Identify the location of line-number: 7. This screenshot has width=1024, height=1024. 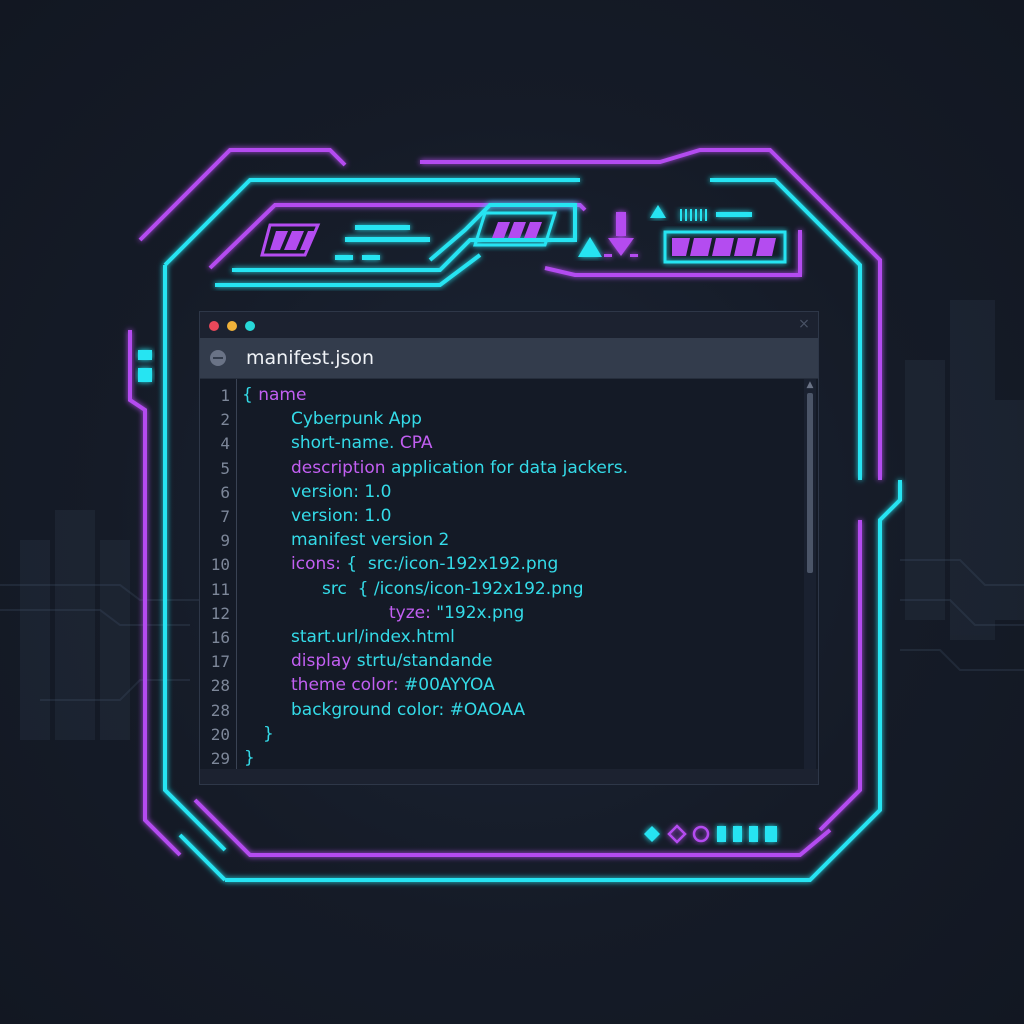
(225, 516).